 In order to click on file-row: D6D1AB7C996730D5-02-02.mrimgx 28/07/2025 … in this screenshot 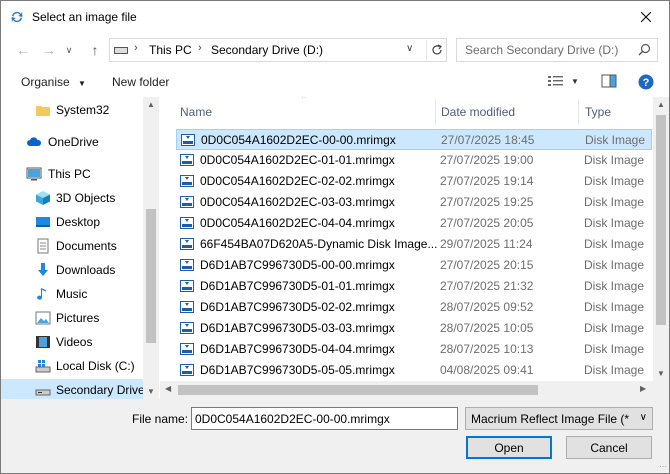, I will do `click(414, 307)`.